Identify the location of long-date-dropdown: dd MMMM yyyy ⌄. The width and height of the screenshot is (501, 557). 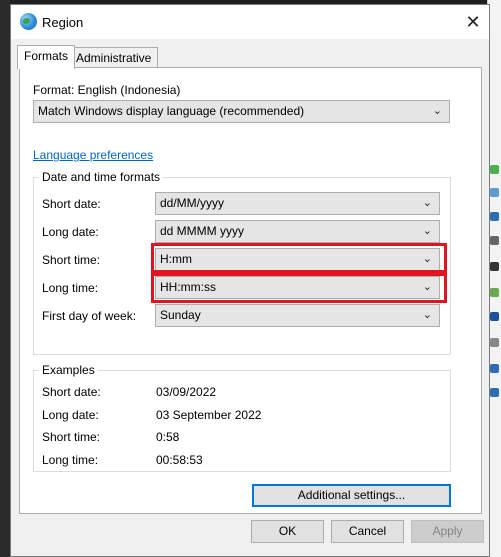
(297, 231).